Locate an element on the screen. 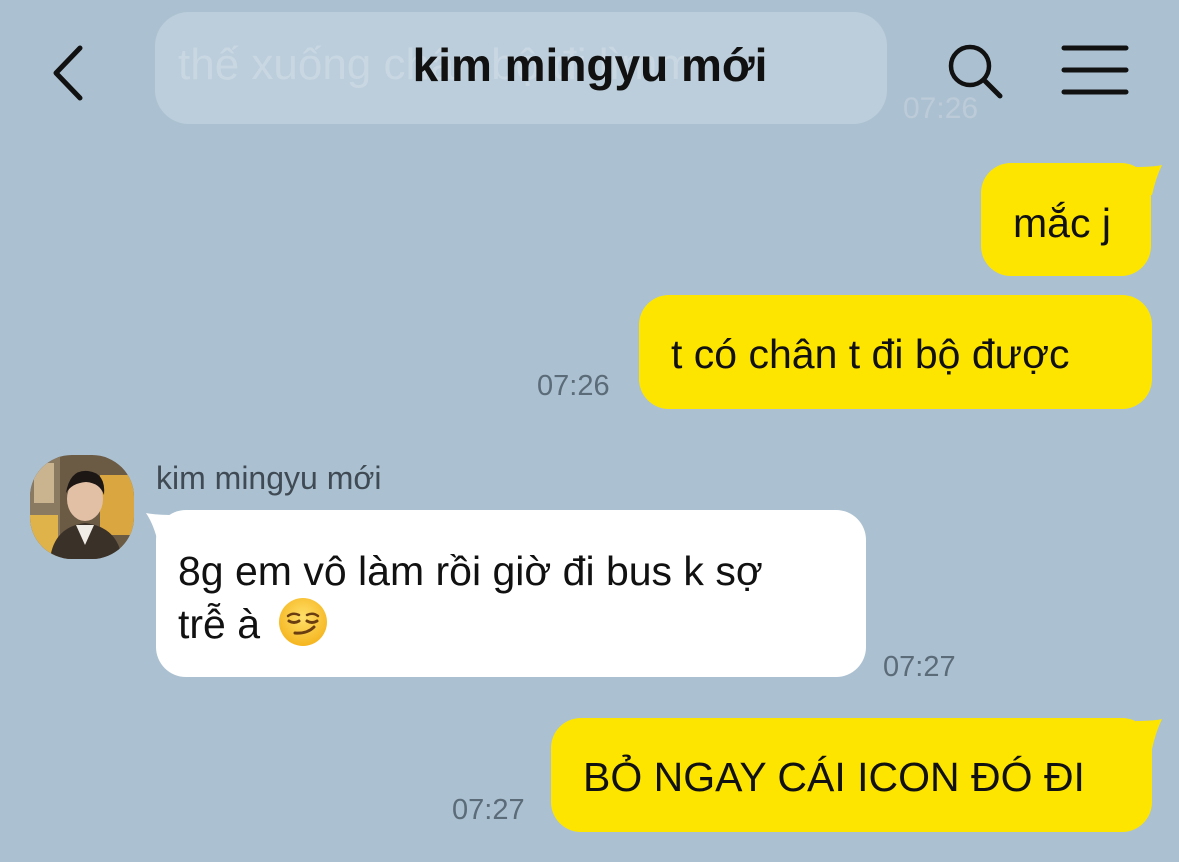  my-message-bubble: mắc j is located at coordinates (1066, 219).